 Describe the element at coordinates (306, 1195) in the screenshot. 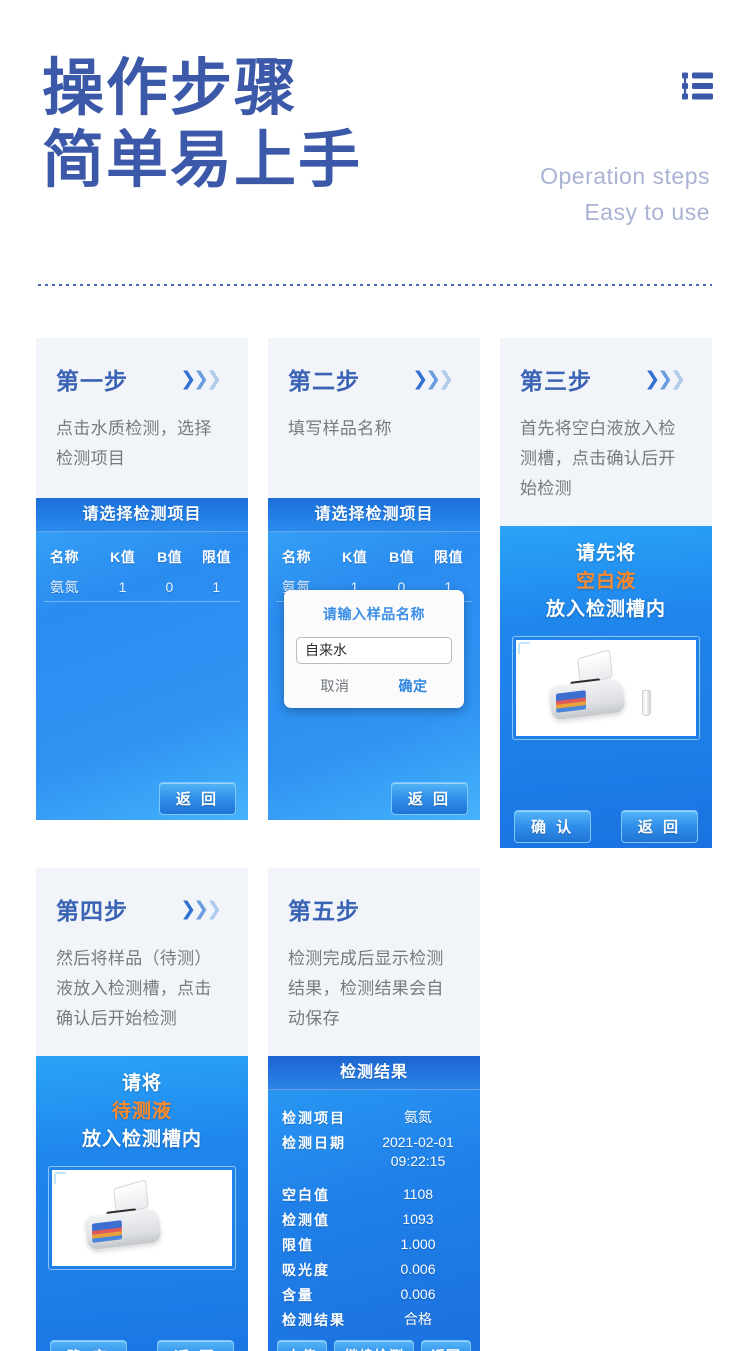

I see `result-label: 空白值` at that location.